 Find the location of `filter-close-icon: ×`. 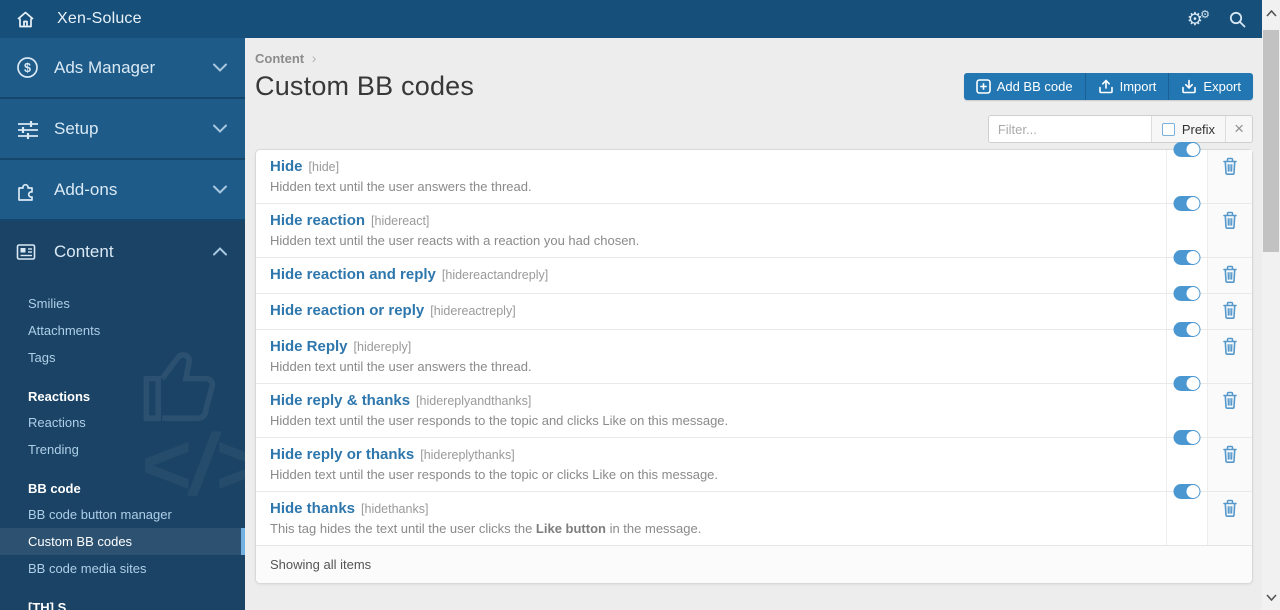

filter-close-icon: × is located at coordinates (1238, 129).